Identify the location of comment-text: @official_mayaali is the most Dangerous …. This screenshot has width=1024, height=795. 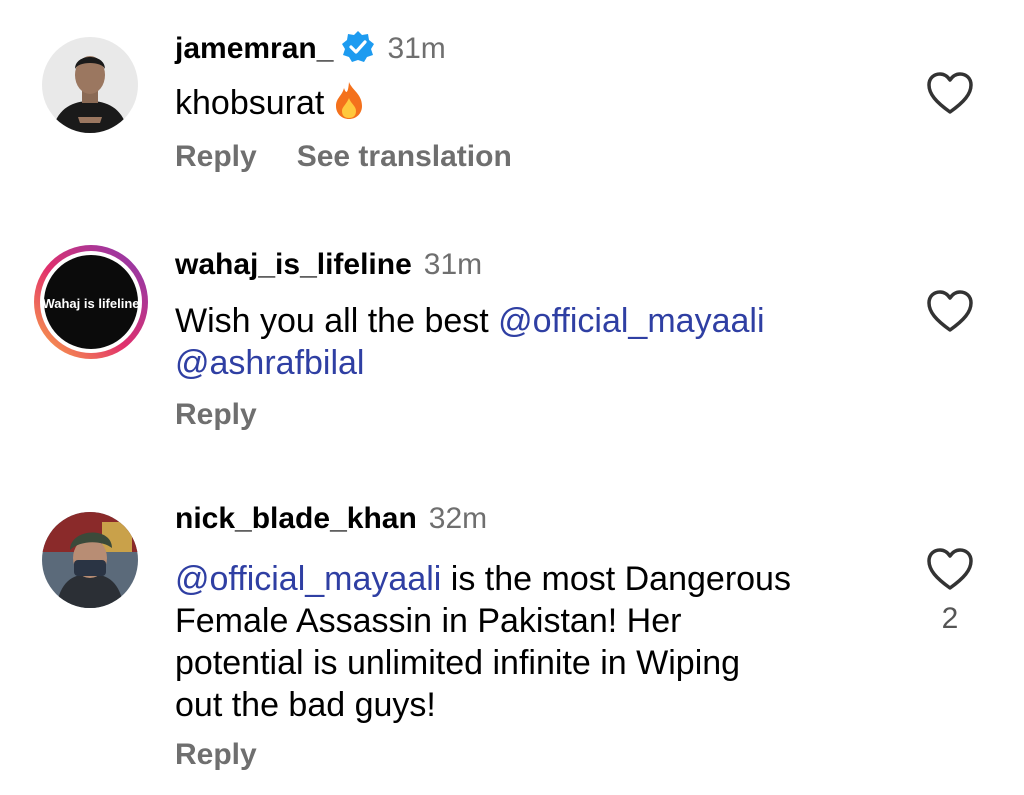
(483, 642).